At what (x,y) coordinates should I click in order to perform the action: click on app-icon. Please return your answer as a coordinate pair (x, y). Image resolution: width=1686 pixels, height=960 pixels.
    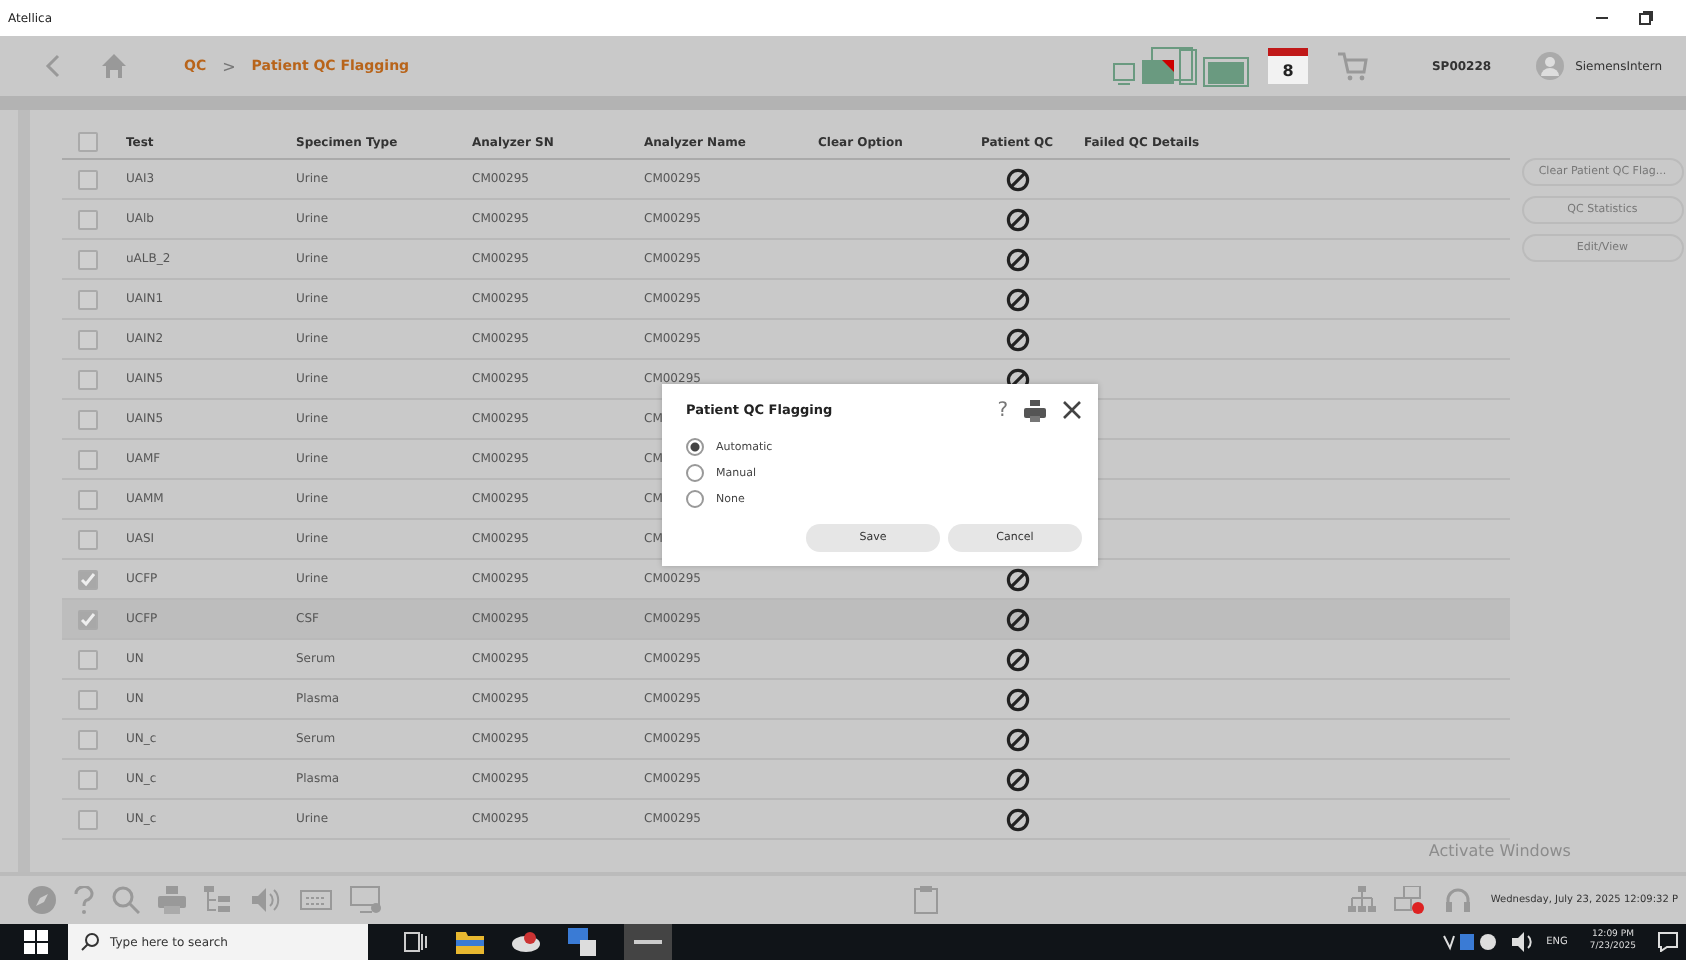
    Looking at the image, I should click on (526, 942).